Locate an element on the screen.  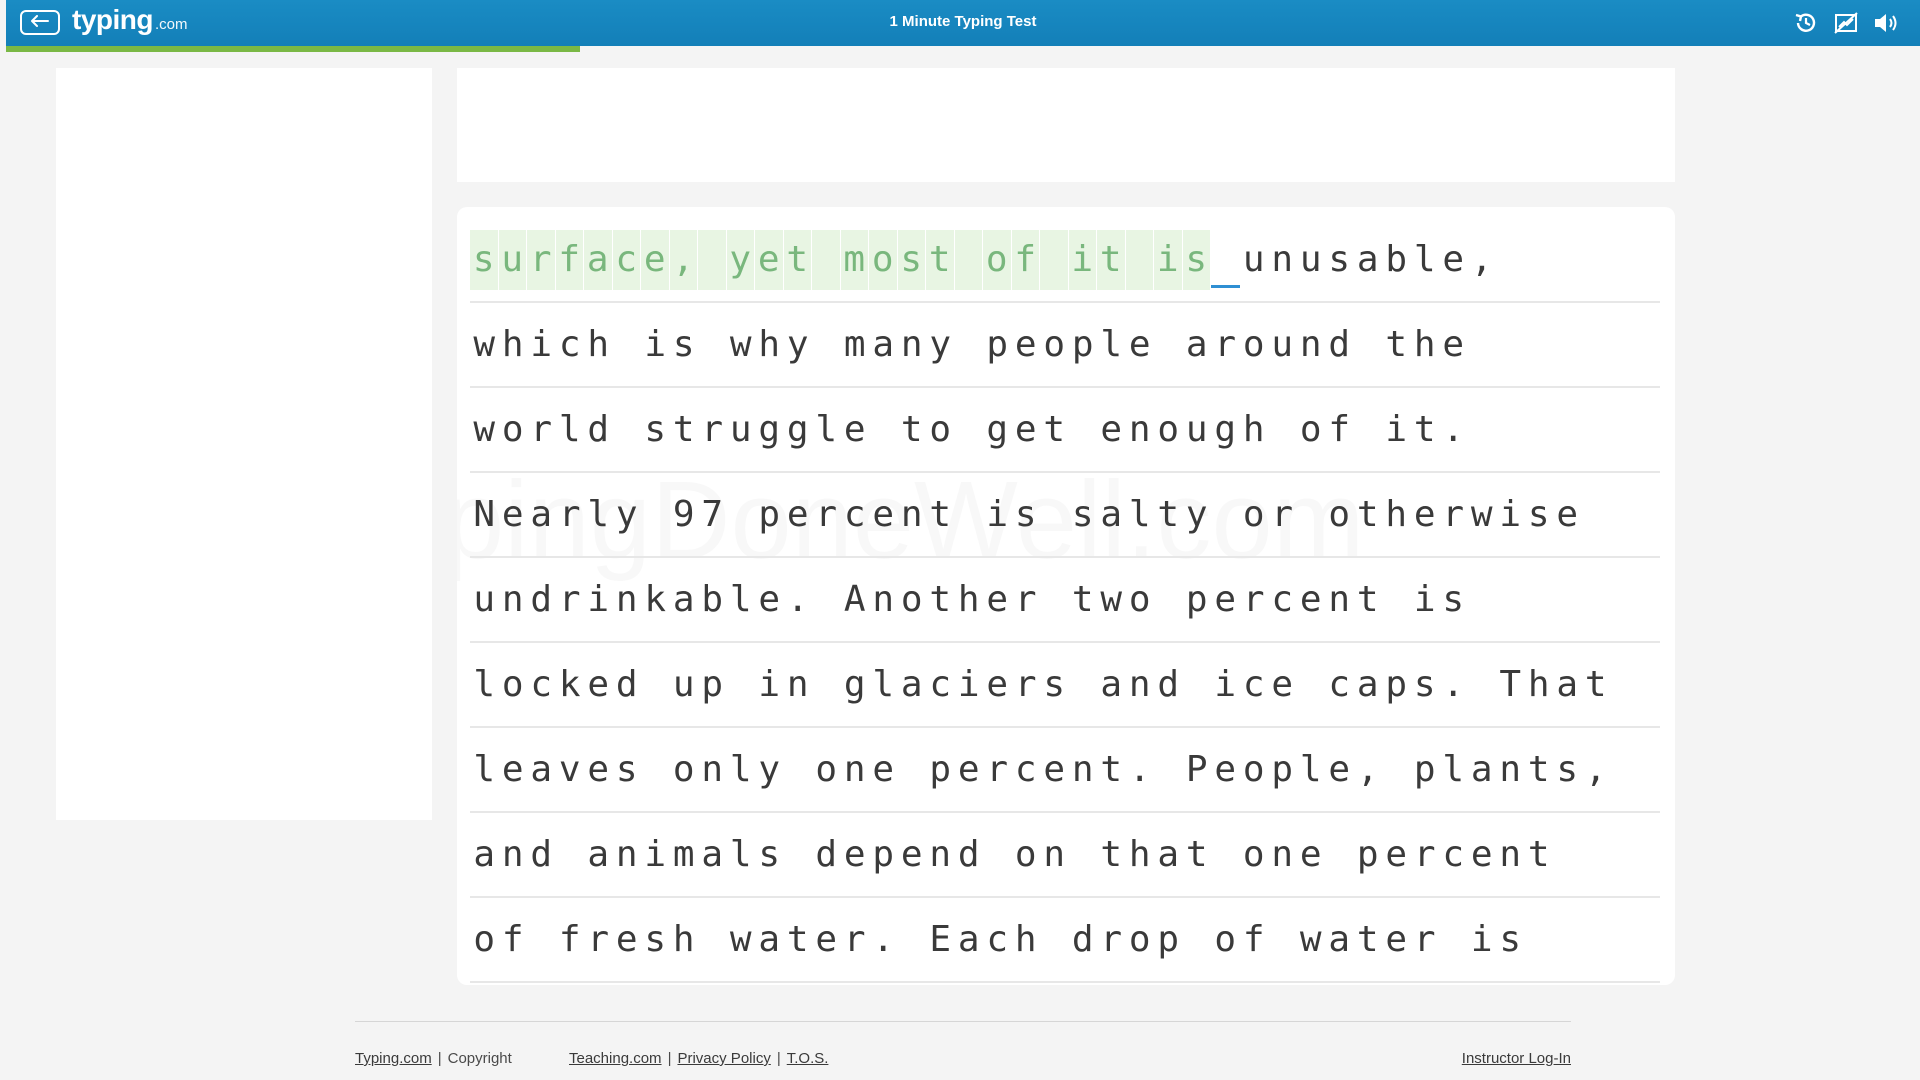
page-title: 1 Minute Typing Test is located at coordinates (963, 21).